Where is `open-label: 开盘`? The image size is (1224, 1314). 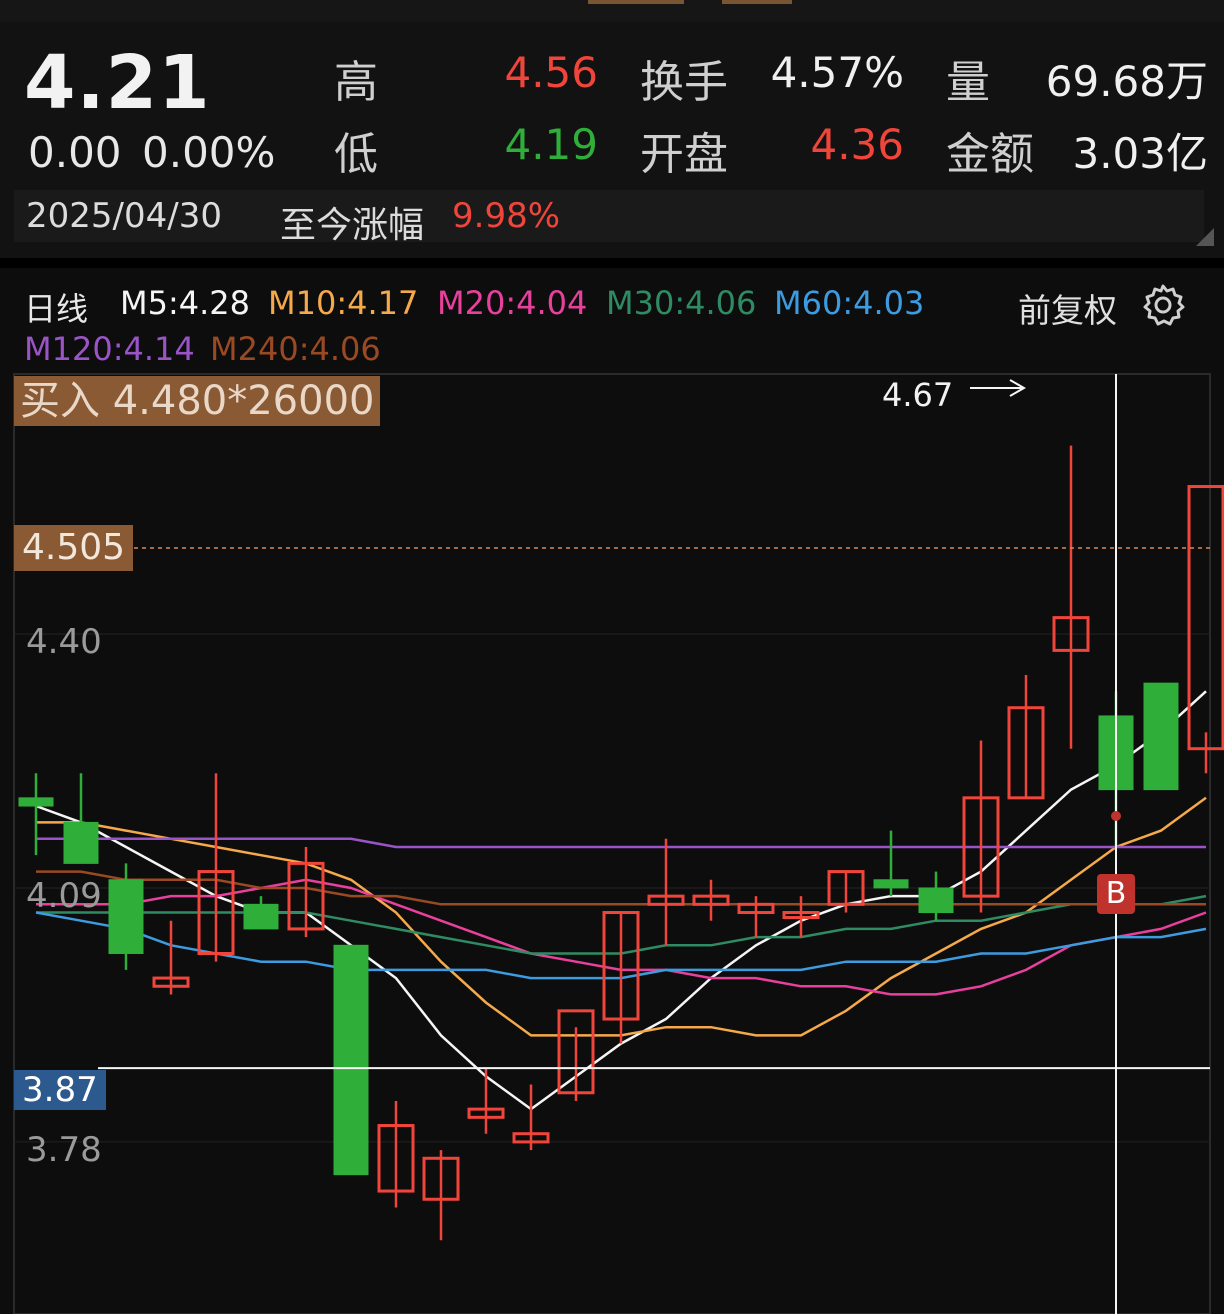 open-label: 开盘 is located at coordinates (684, 154).